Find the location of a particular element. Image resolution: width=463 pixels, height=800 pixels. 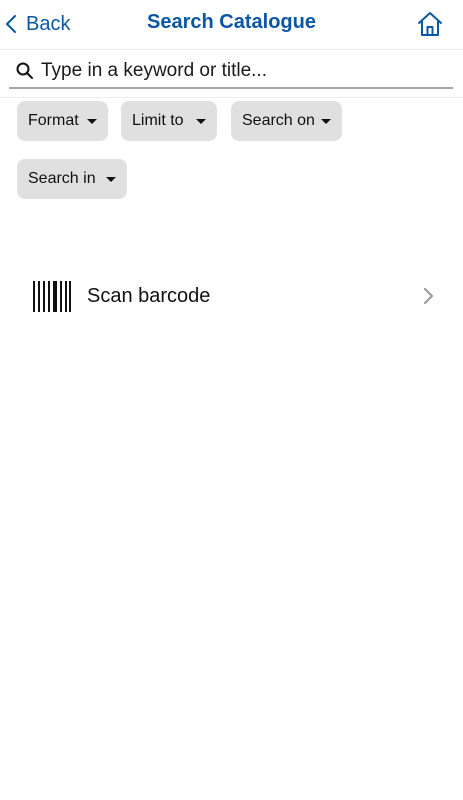

filter-limit-to-label: Limit to is located at coordinates (158, 120).